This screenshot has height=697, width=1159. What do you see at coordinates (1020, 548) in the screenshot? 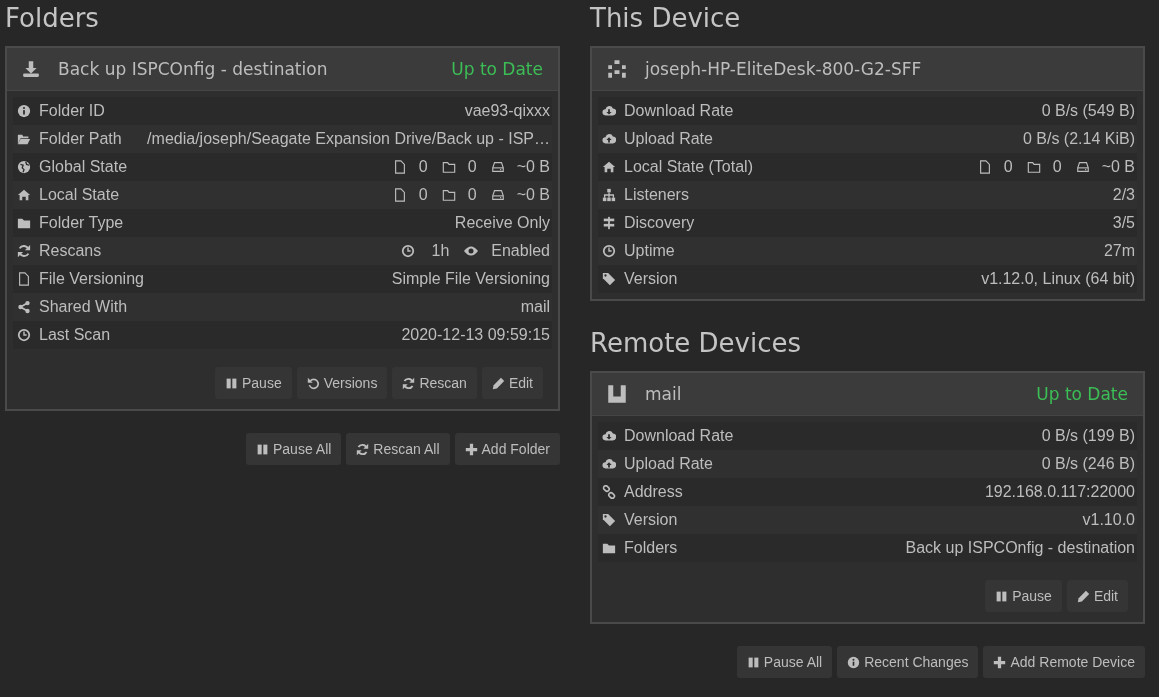
I see `row-value: Back up ISPCOnfig - destination` at bounding box center [1020, 548].